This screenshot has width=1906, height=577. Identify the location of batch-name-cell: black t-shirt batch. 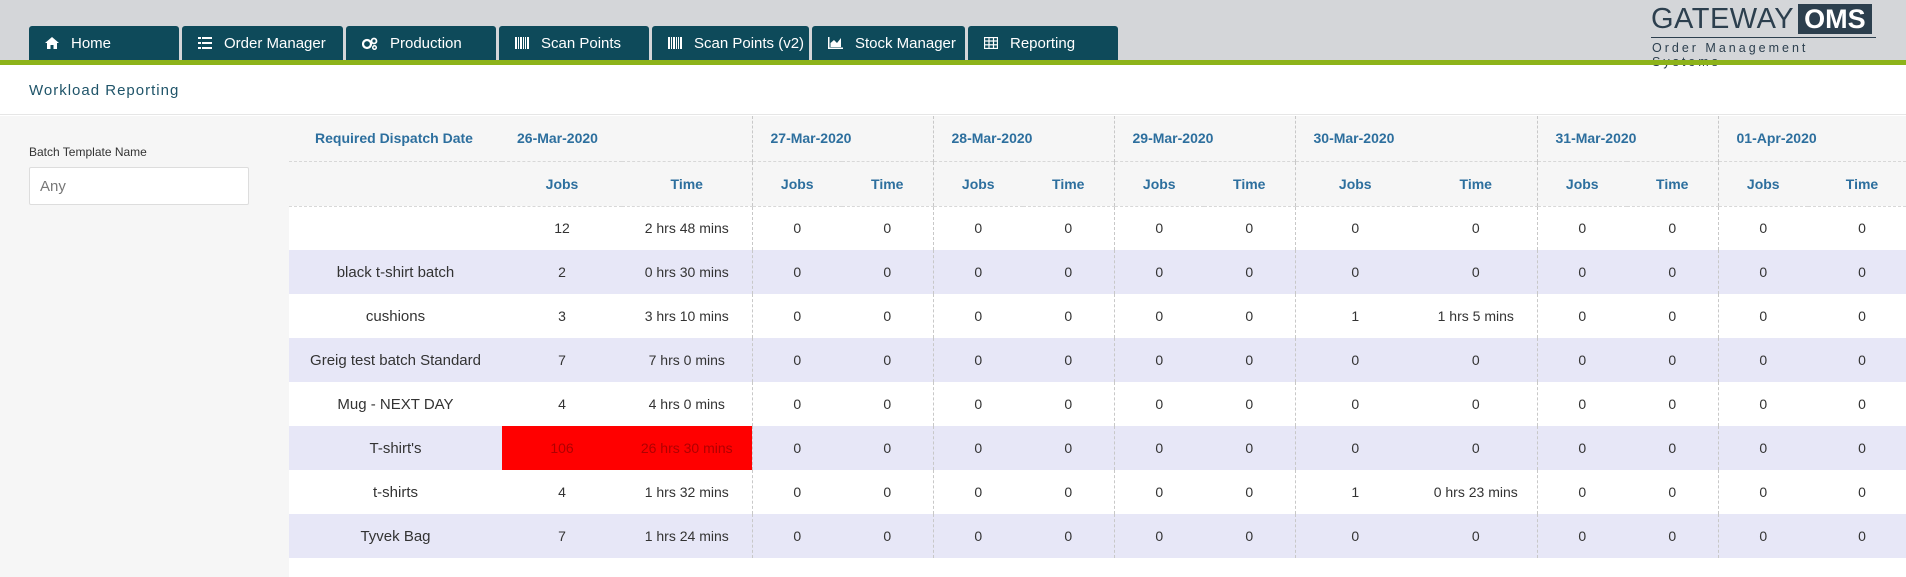
(395, 272).